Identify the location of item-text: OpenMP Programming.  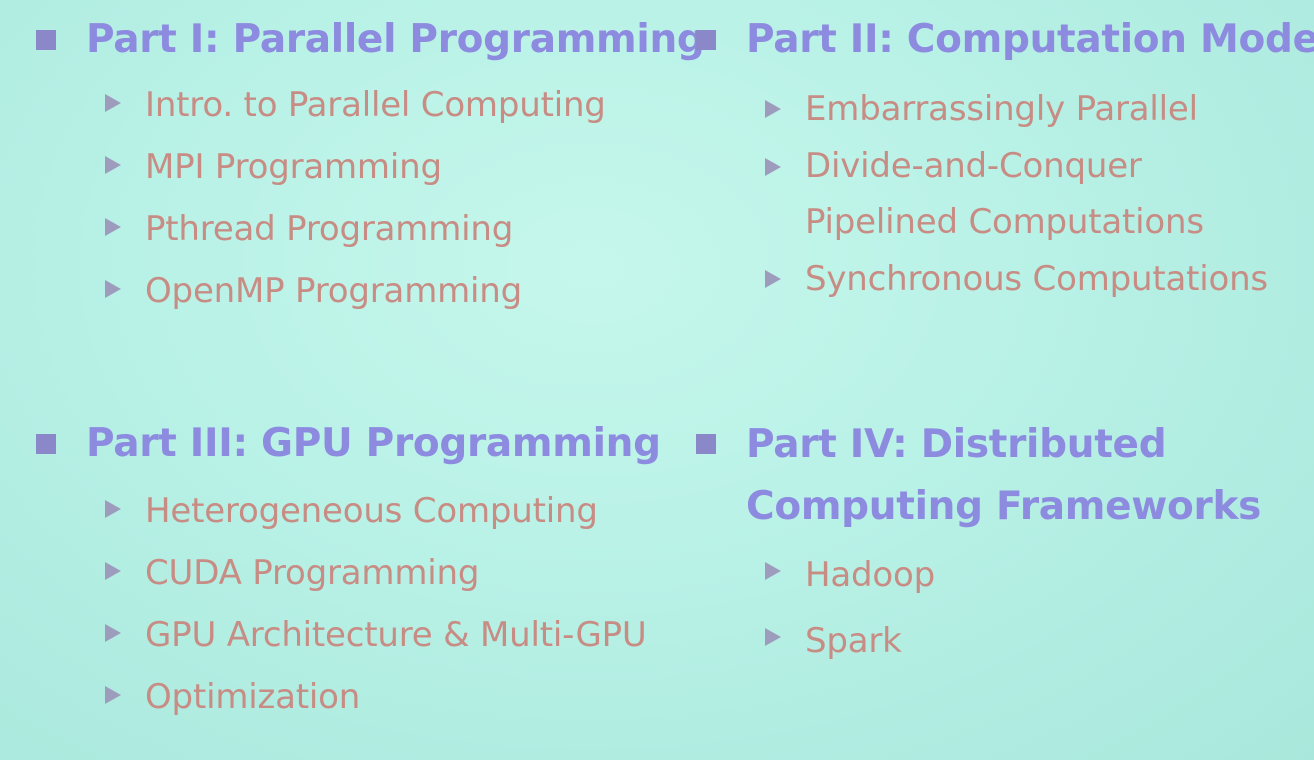
(334, 291).